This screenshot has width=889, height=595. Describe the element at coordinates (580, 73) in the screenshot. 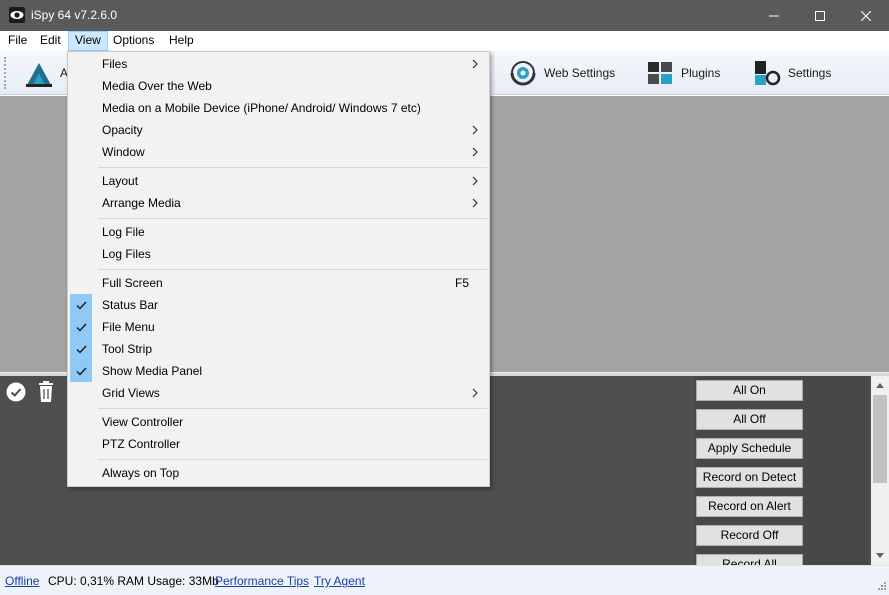

I see `web-settings-label: Web Settings` at that location.